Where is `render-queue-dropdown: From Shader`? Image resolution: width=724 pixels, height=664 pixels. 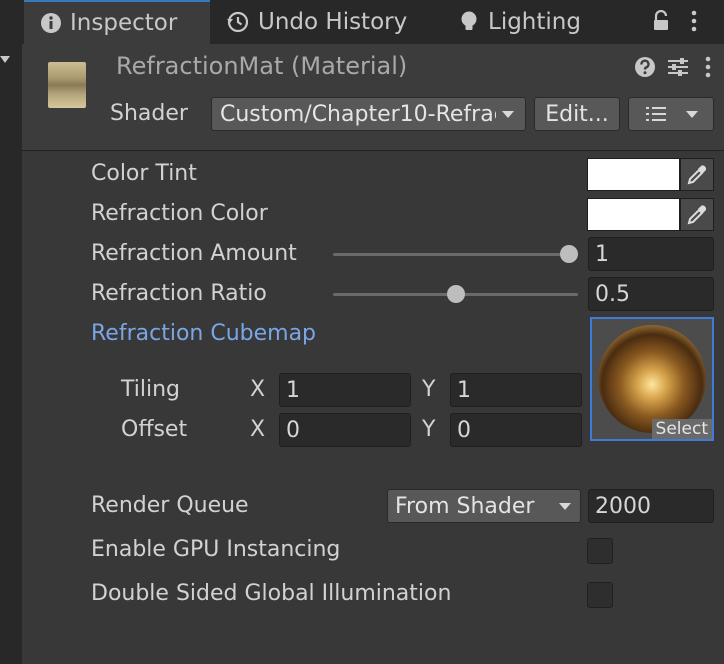
render-queue-dropdown: From Shader is located at coordinates (484, 506).